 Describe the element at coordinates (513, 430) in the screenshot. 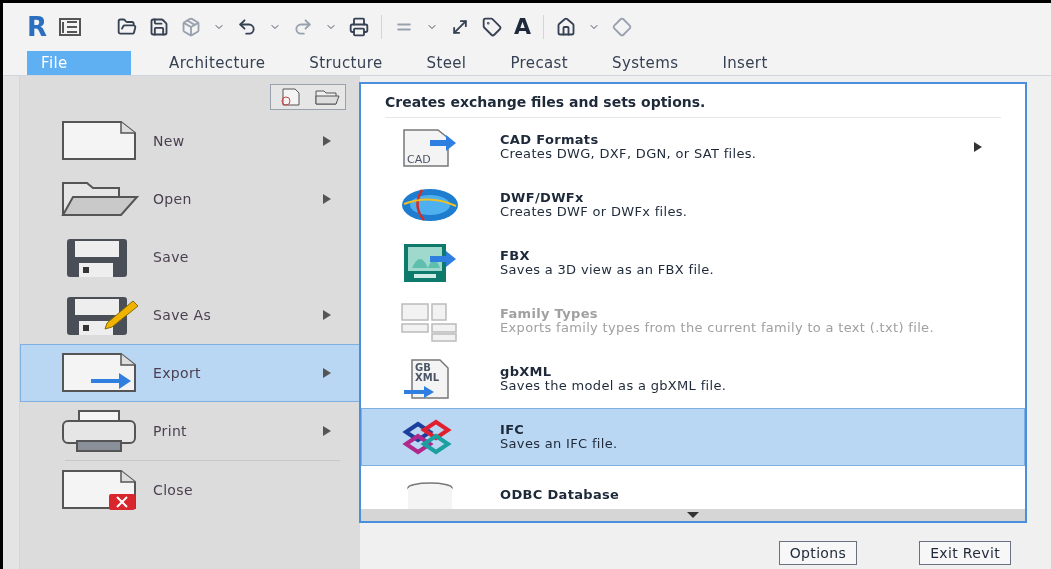

I see `option-title: IFC` at that location.